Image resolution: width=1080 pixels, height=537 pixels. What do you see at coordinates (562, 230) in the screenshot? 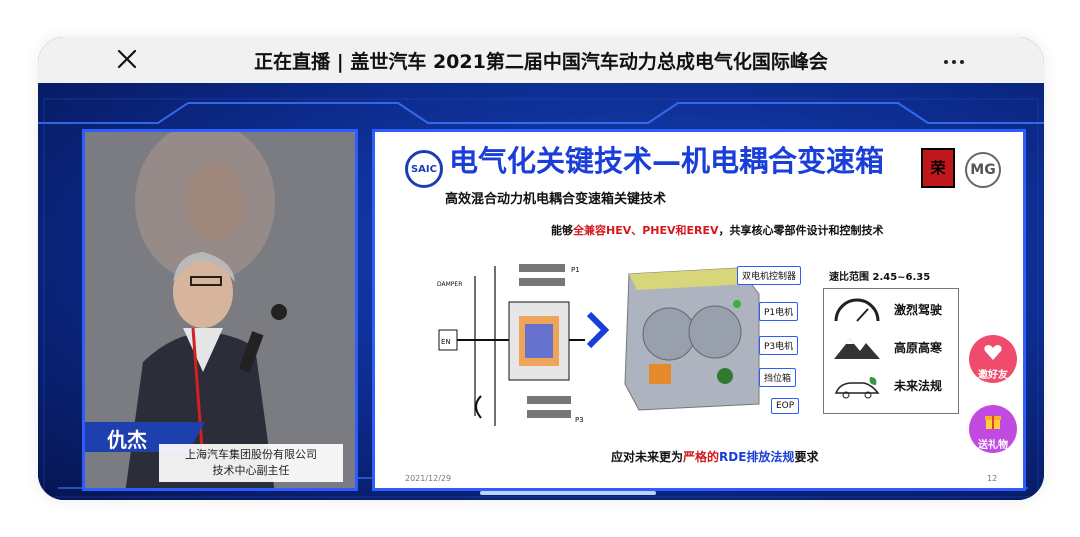
I see `compat-prefix: 能够` at bounding box center [562, 230].